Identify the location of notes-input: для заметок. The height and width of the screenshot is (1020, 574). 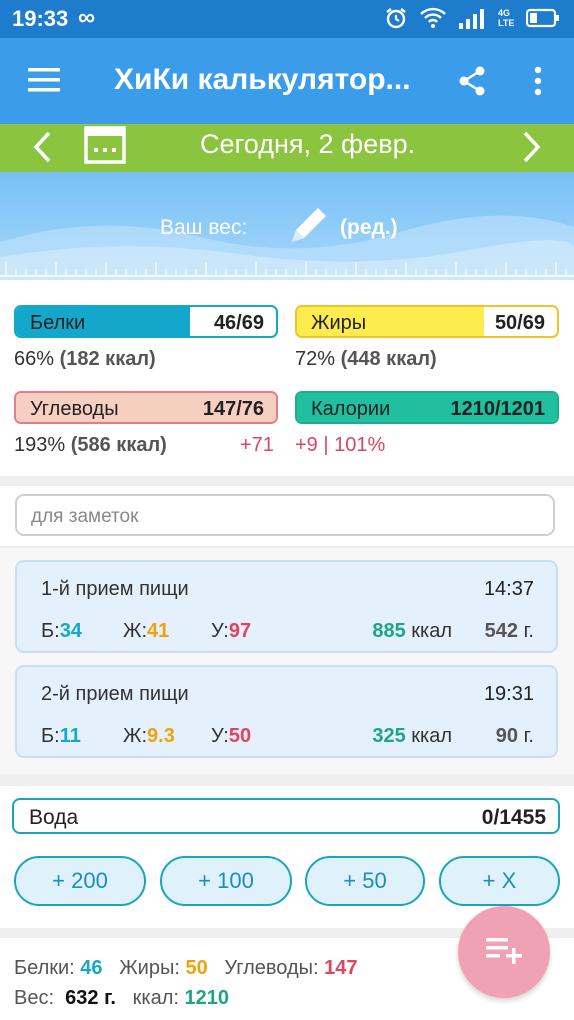
(285, 515).